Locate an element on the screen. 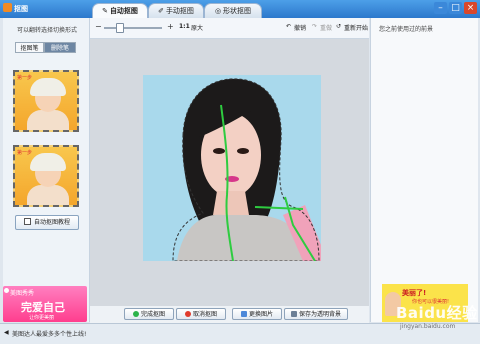  cancel-label: 取消抠图 is located at coordinates (204, 314).